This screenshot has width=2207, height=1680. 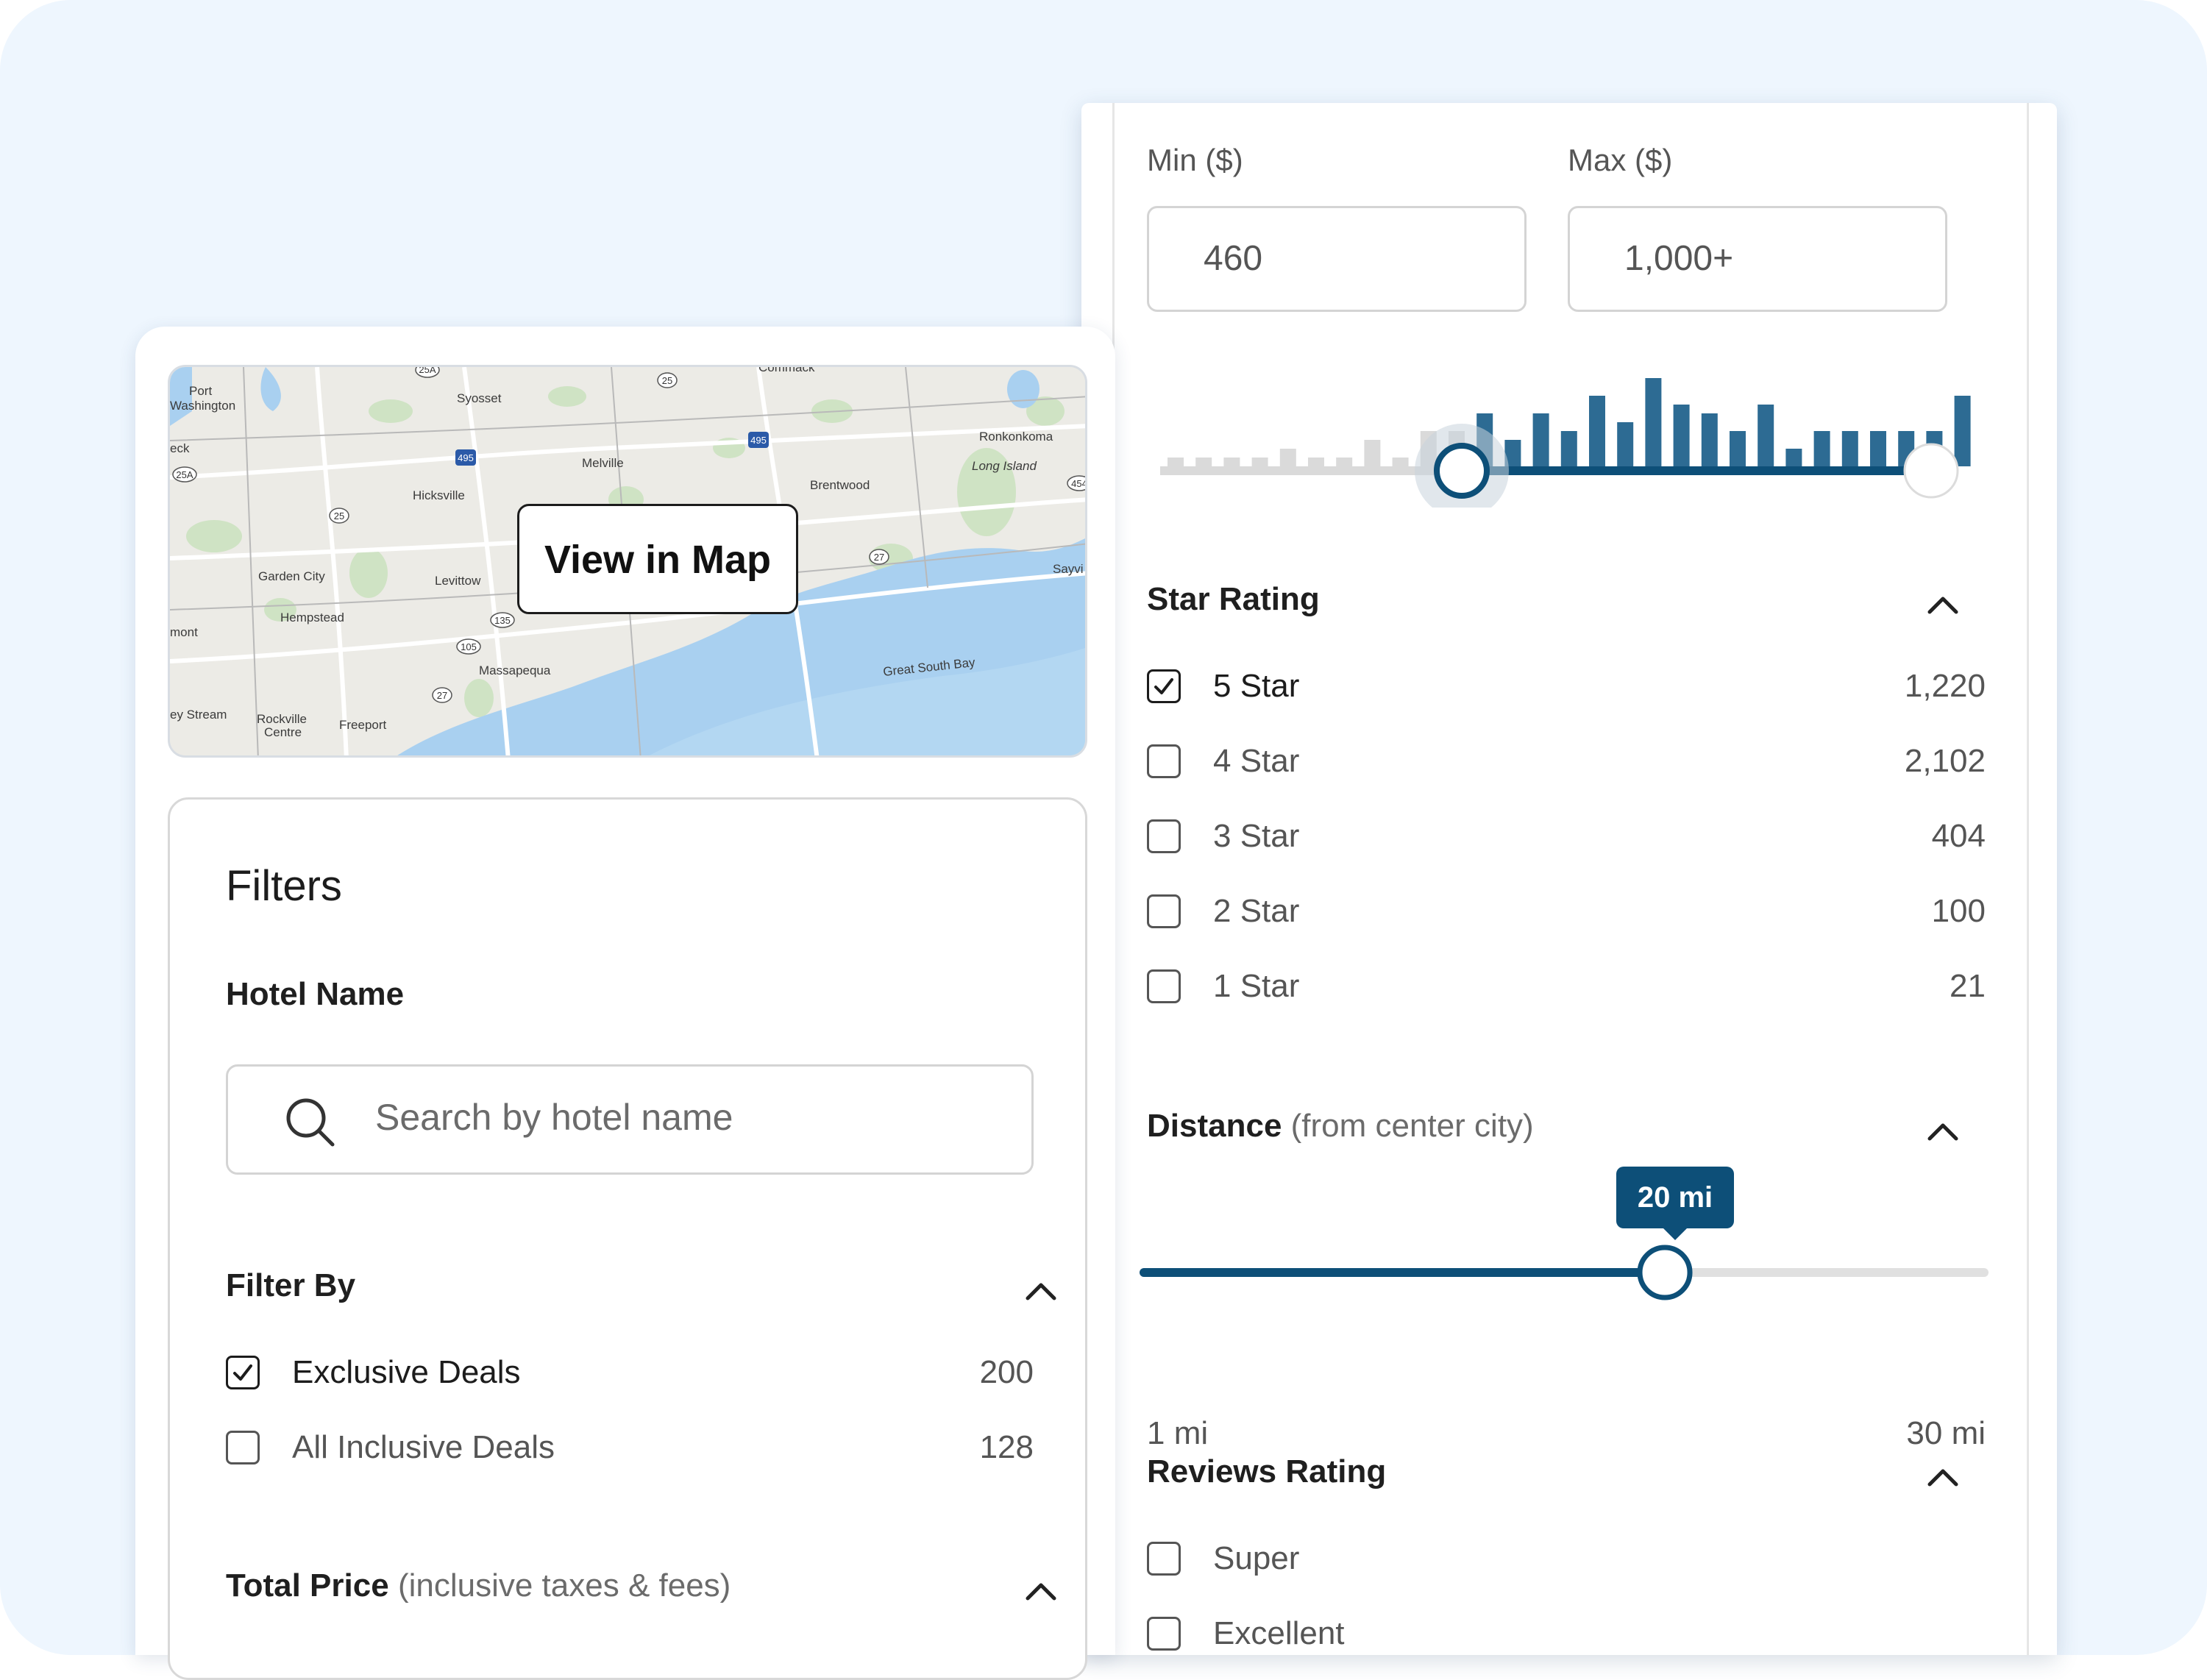 What do you see at coordinates (1256, 836) in the screenshot?
I see `star-3-label: 3 Star` at bounding box center [1256, 836].